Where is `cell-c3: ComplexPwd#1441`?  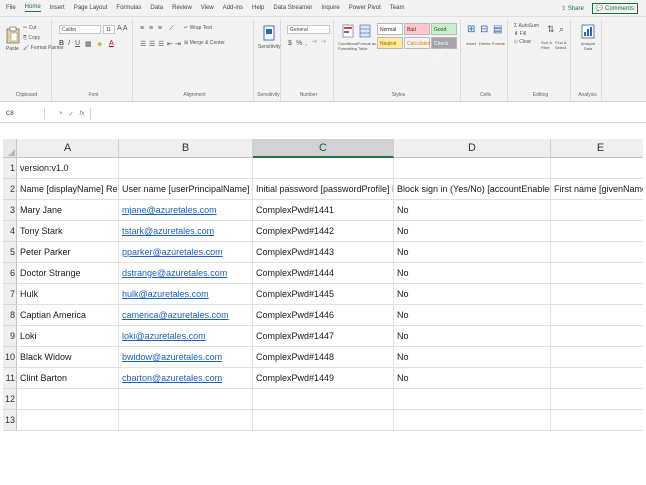 cell-c3: ComplexPwd#1441 is located at coordinates (323, 210).